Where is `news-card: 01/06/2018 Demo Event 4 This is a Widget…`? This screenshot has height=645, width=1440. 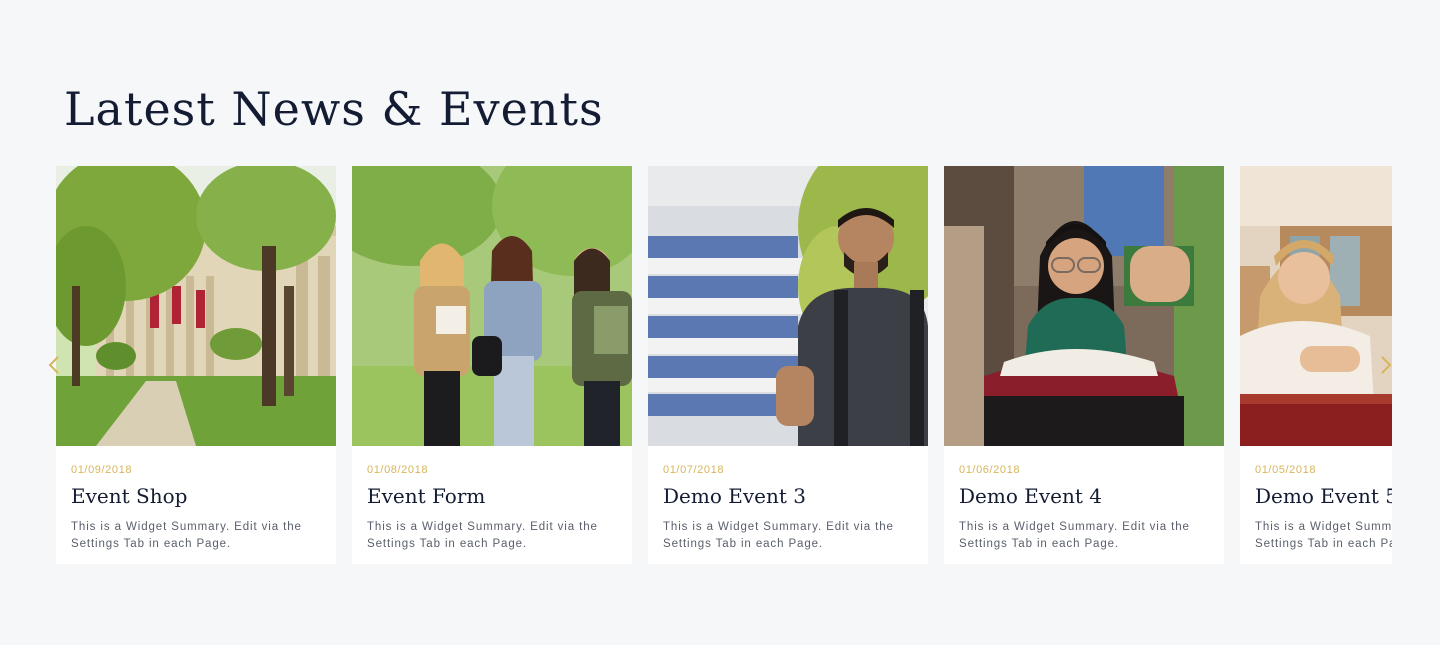 news-card: 01/06/2018 Demo Event 4 This is a Widget… is located at coordinates (1084, 365).